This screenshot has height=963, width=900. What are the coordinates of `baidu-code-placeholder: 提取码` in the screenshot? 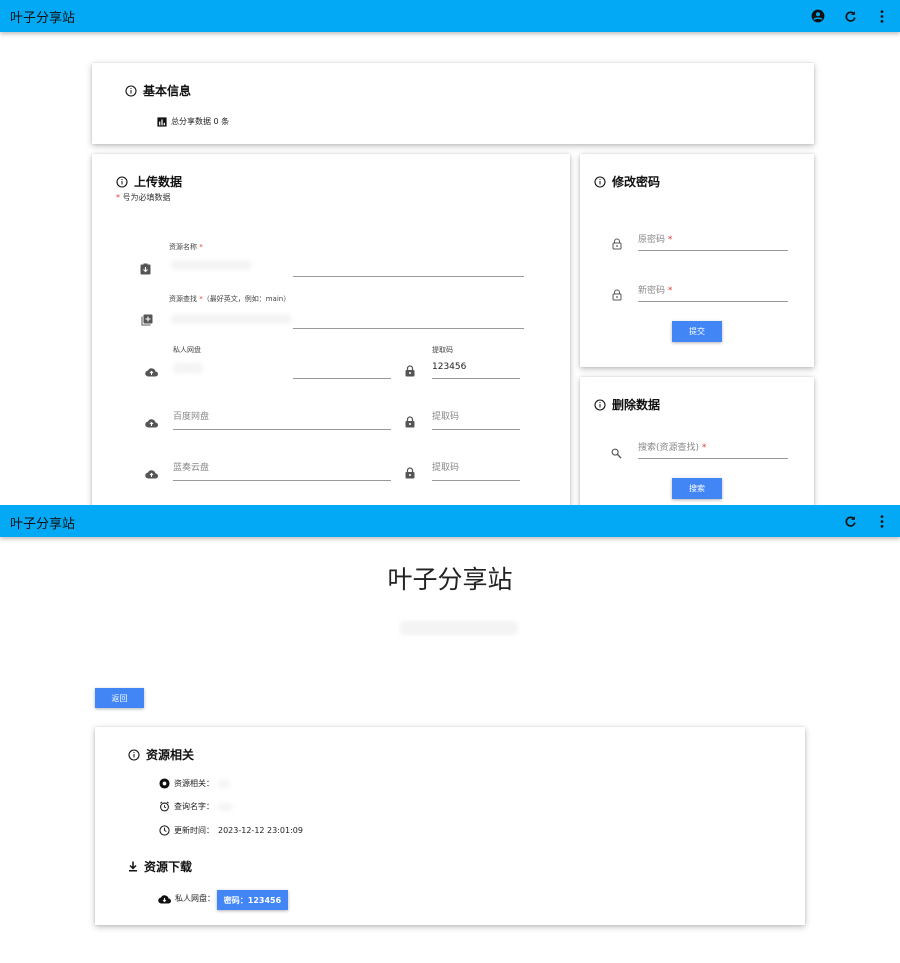 It's located at (446, 417).